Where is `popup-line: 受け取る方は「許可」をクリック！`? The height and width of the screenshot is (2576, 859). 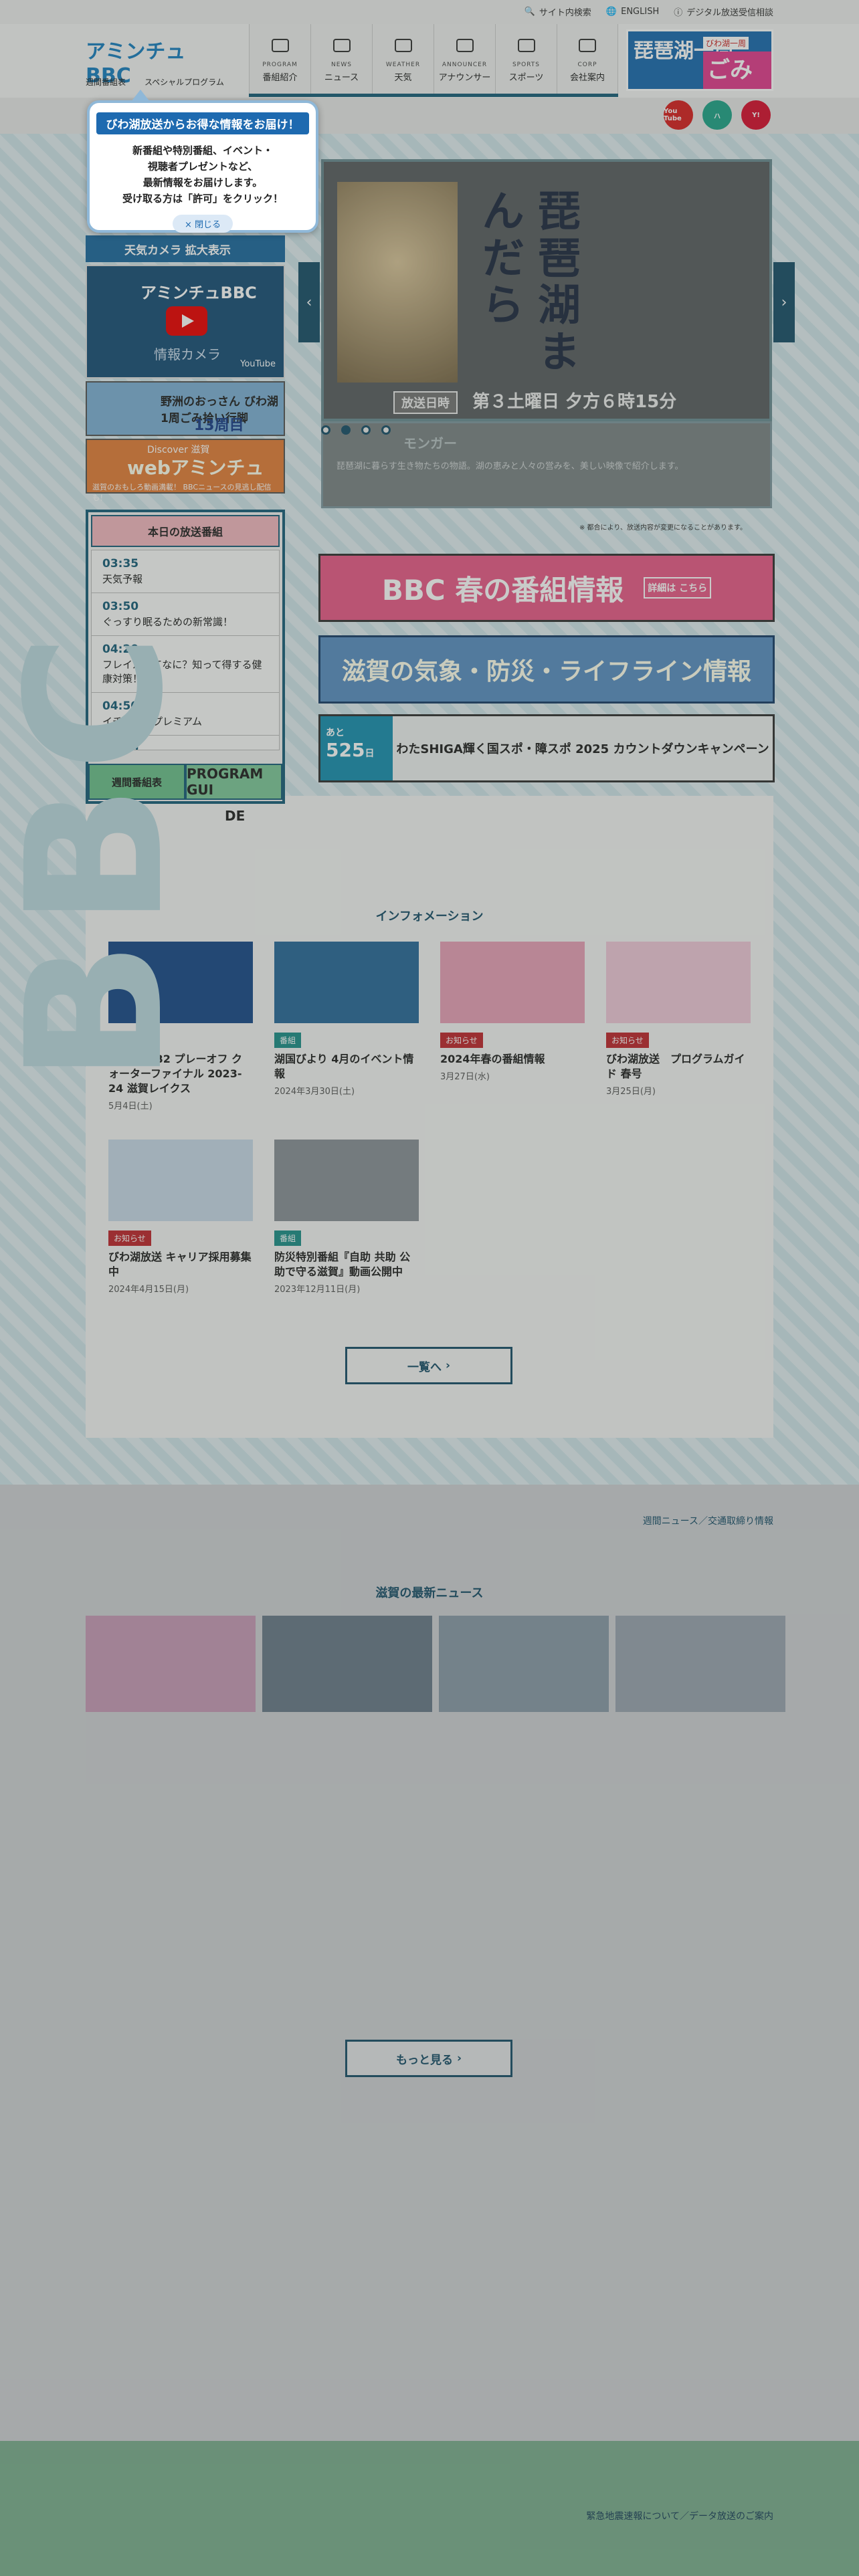 popup-line: 受け取る方は「許可」をクリック！ is located at coordinates (202, 199).